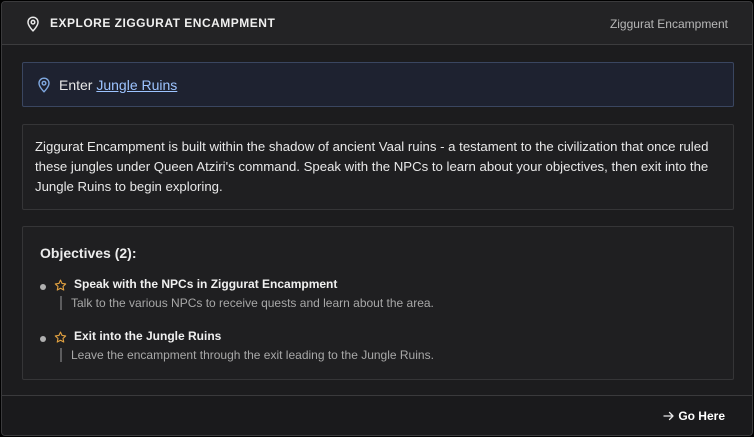 This screenshot has width=754, height=437. Describe the element at coordinates (377, 415) in the screenshot. I see `card-footer: Go Here` at that location.